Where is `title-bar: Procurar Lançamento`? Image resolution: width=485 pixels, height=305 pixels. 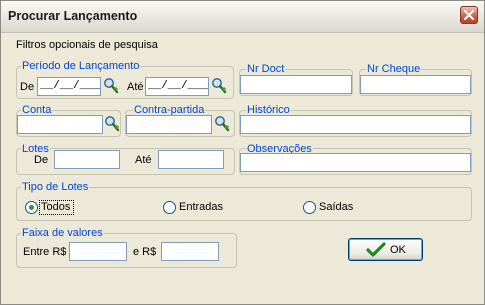
title-bar: Procurar Lançamento is located at coordinates (242, 17).